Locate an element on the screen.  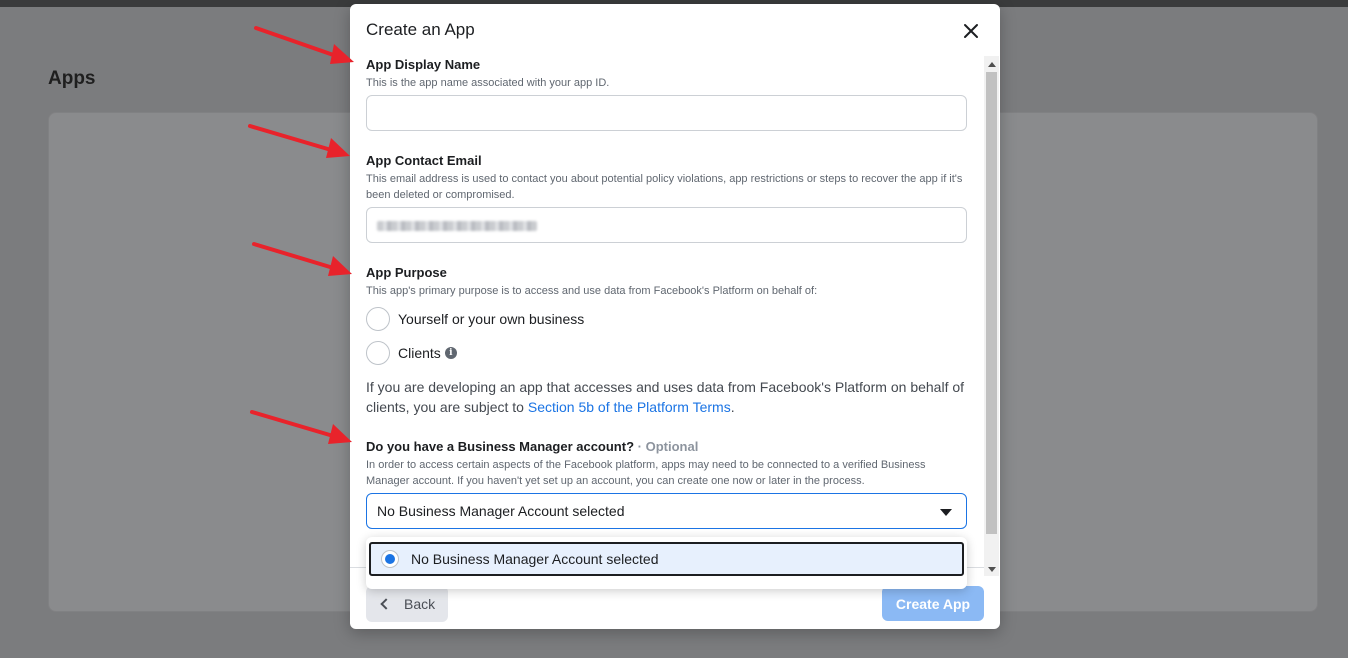
purpose-option-yourself: Yourself or your own business is located at coordinates (475, 319).